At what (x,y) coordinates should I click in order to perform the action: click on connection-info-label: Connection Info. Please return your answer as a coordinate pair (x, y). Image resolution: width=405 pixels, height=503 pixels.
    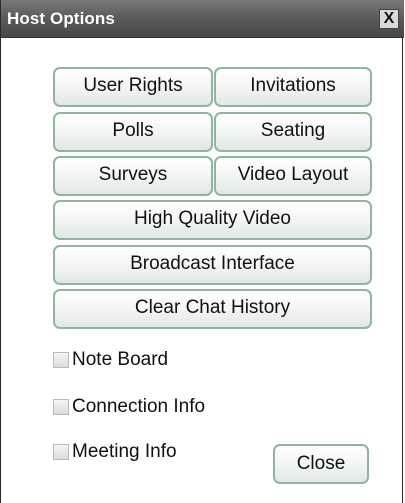
    Looking at the image, I should click on (139, 406).